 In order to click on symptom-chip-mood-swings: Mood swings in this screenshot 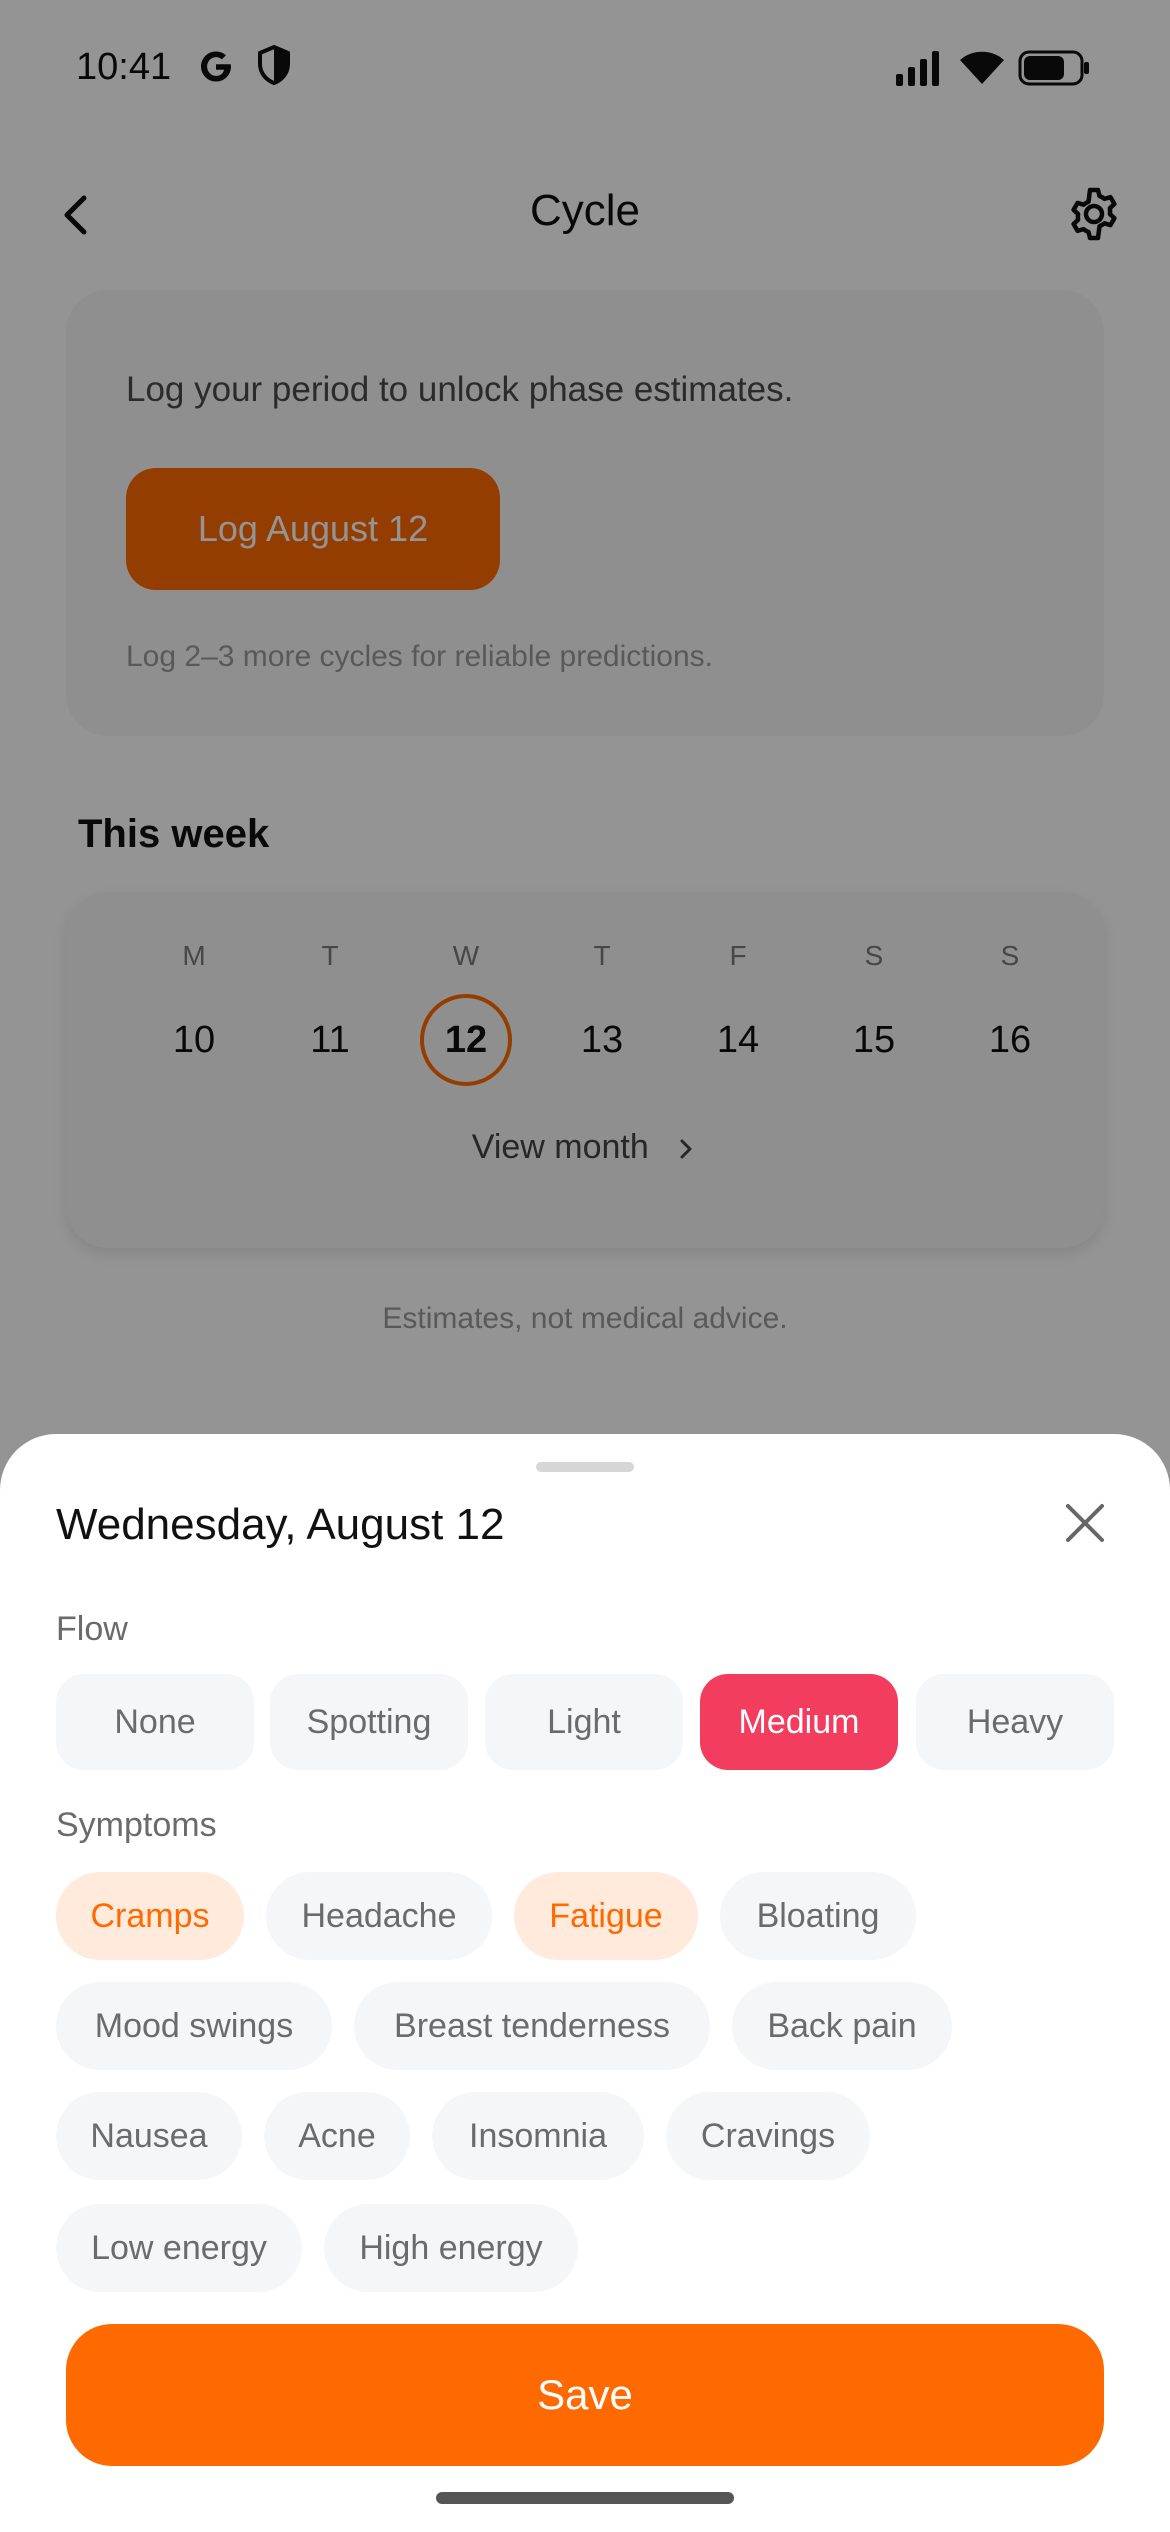, I will do `click(194, 2026)`.